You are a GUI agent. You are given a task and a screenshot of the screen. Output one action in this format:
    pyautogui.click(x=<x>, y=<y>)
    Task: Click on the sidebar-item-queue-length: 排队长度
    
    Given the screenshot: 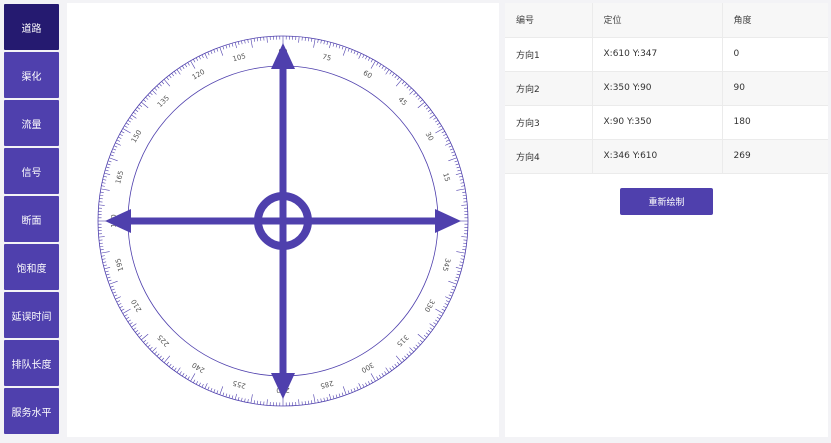 What is the action you would take?
    pyautogui.click(x=31, y=363)
    